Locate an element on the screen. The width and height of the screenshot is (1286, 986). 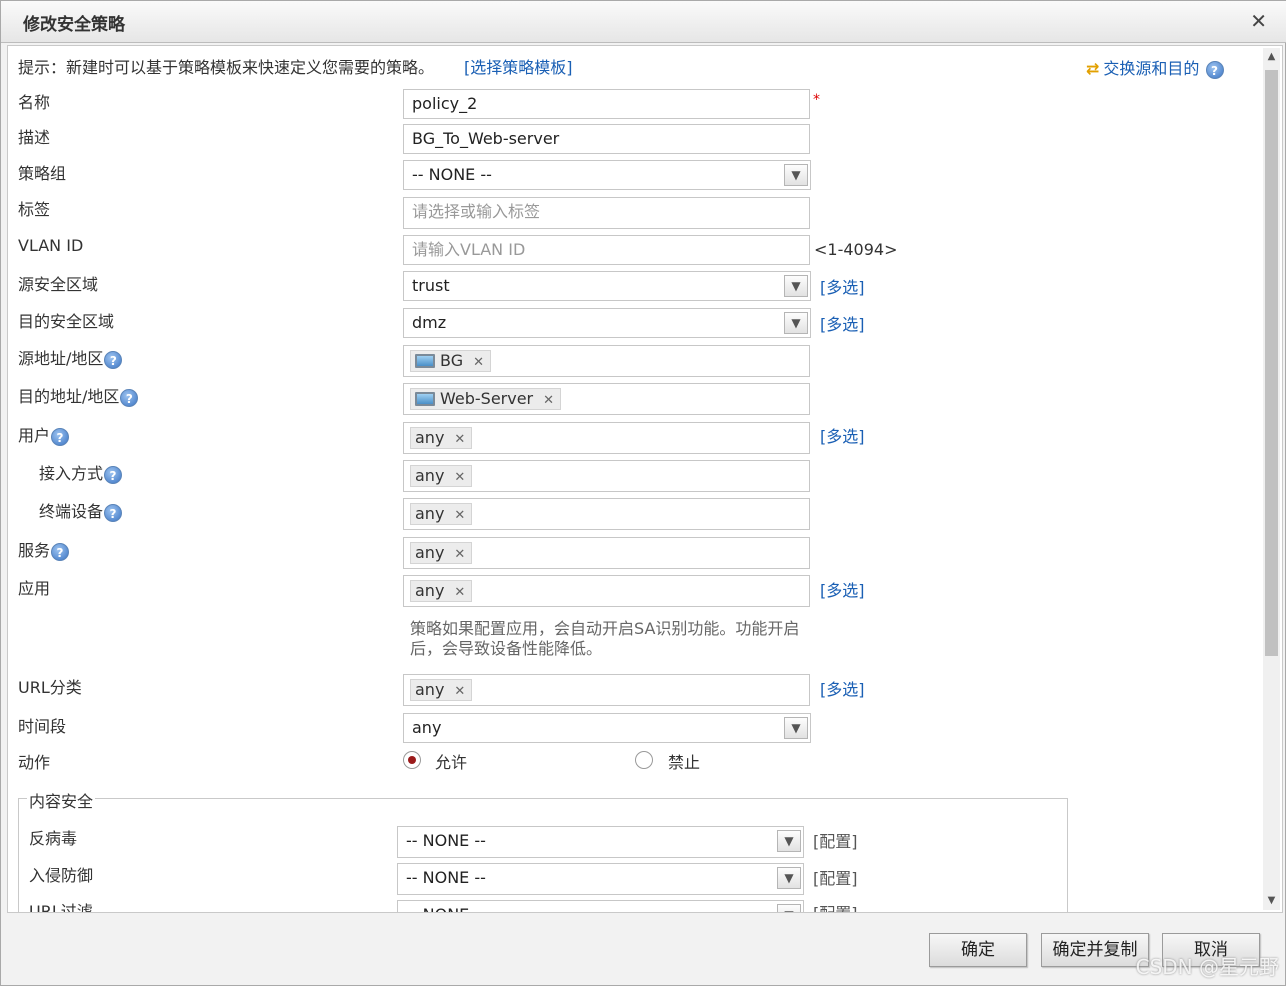
destination-address-label: 目的地址/地区? is located at coordinates (78, 395).